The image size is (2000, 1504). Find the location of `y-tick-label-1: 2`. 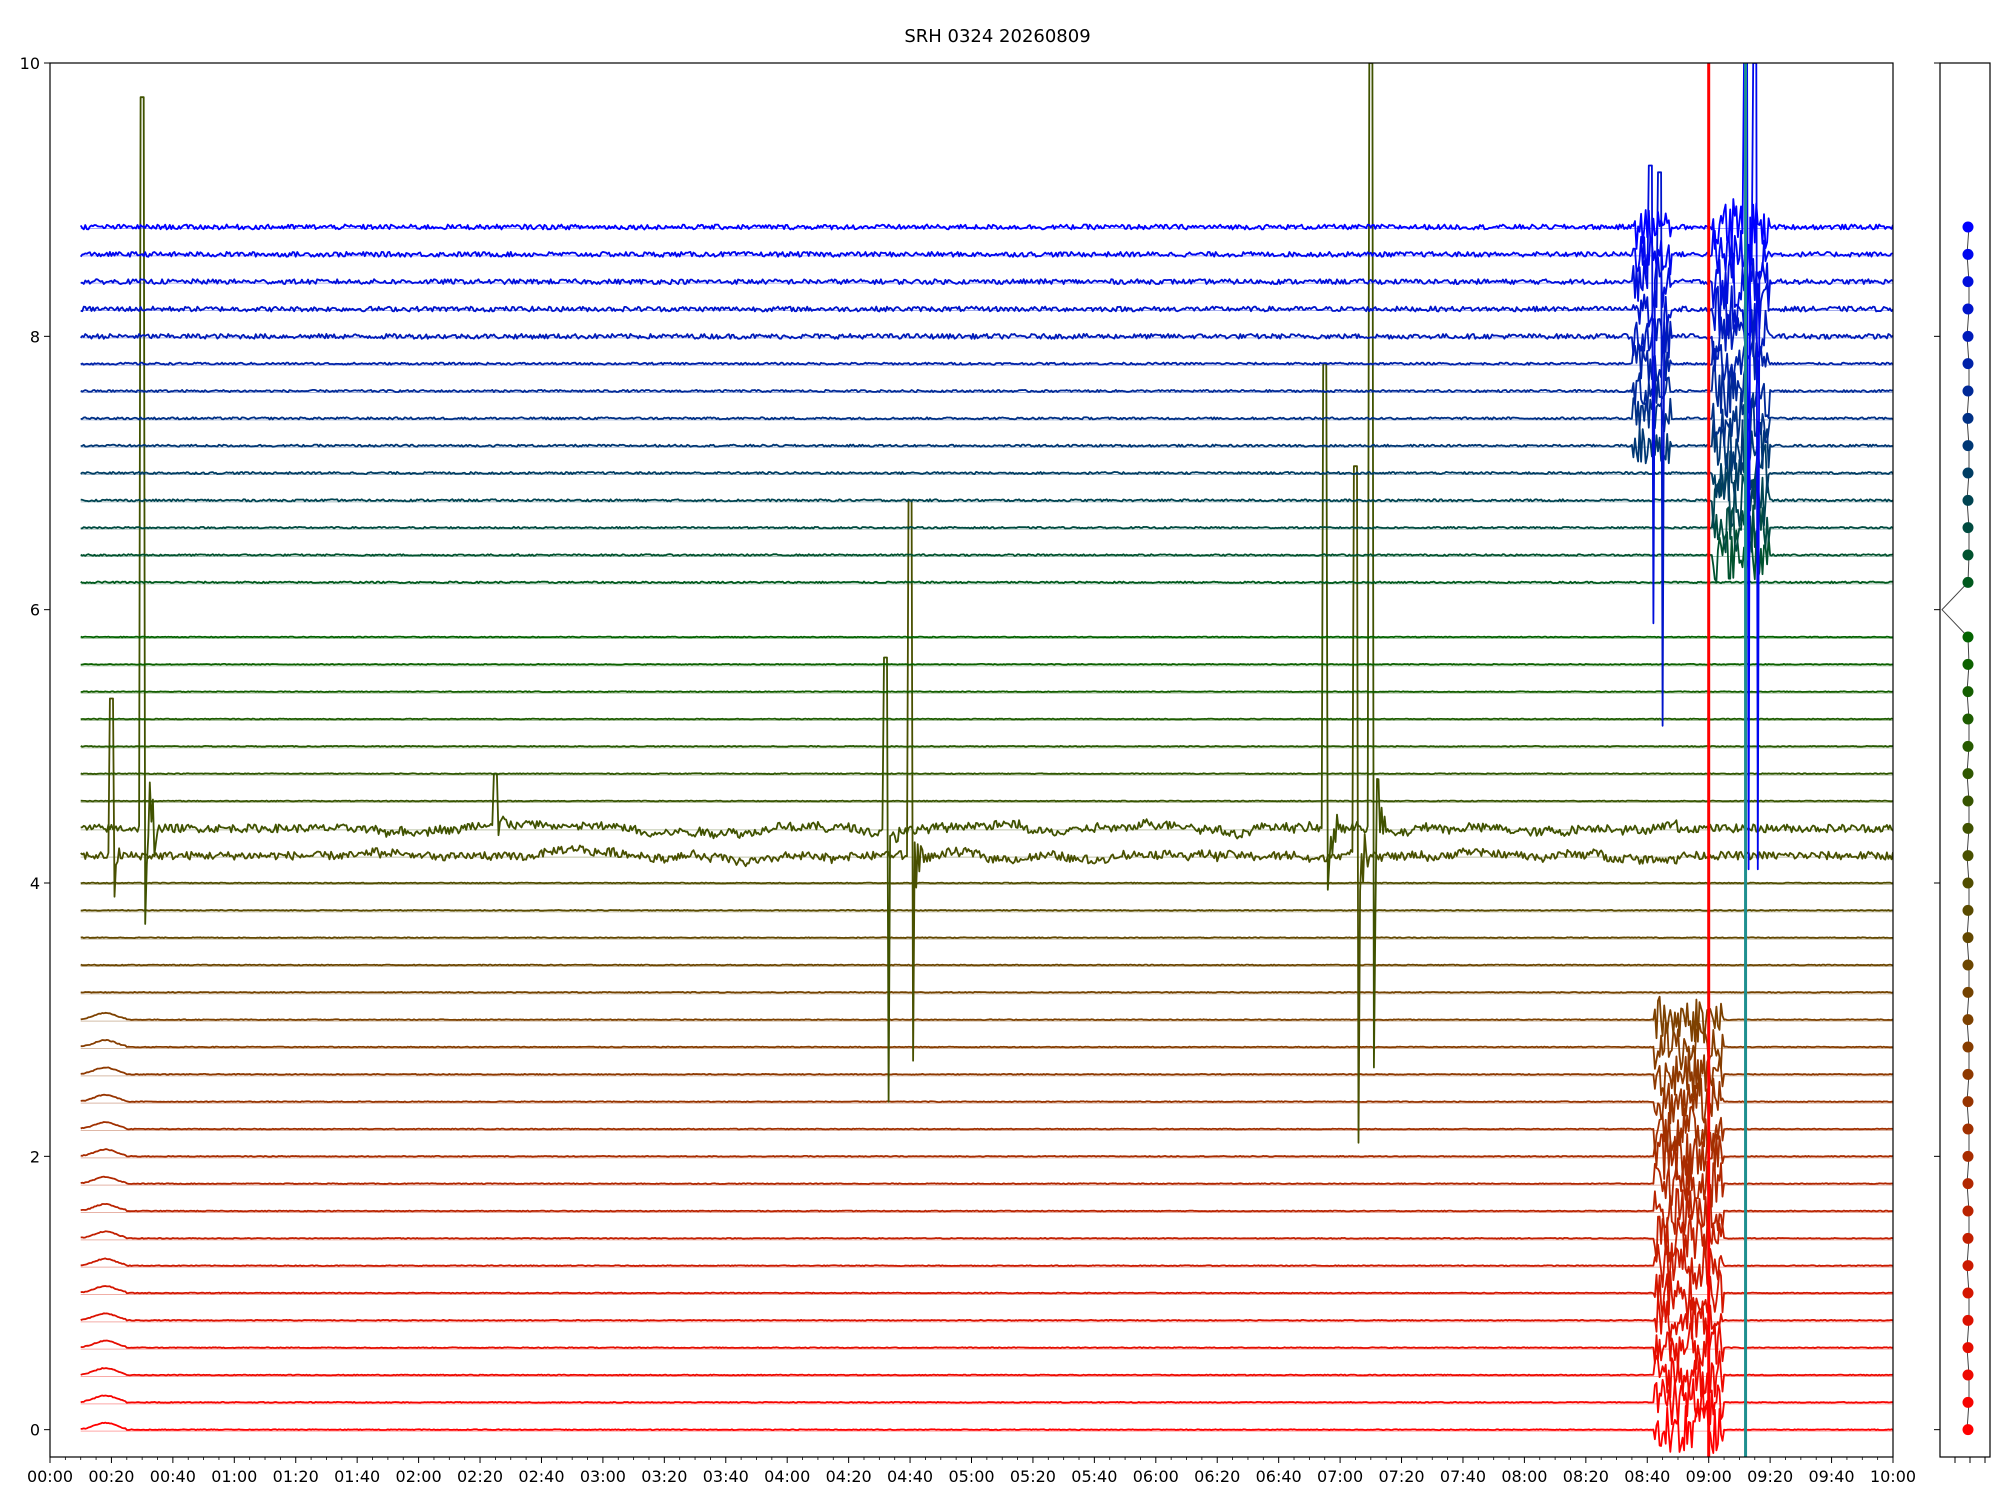

y-tick-label-1: 2 is located at coordinates (35, 1156).